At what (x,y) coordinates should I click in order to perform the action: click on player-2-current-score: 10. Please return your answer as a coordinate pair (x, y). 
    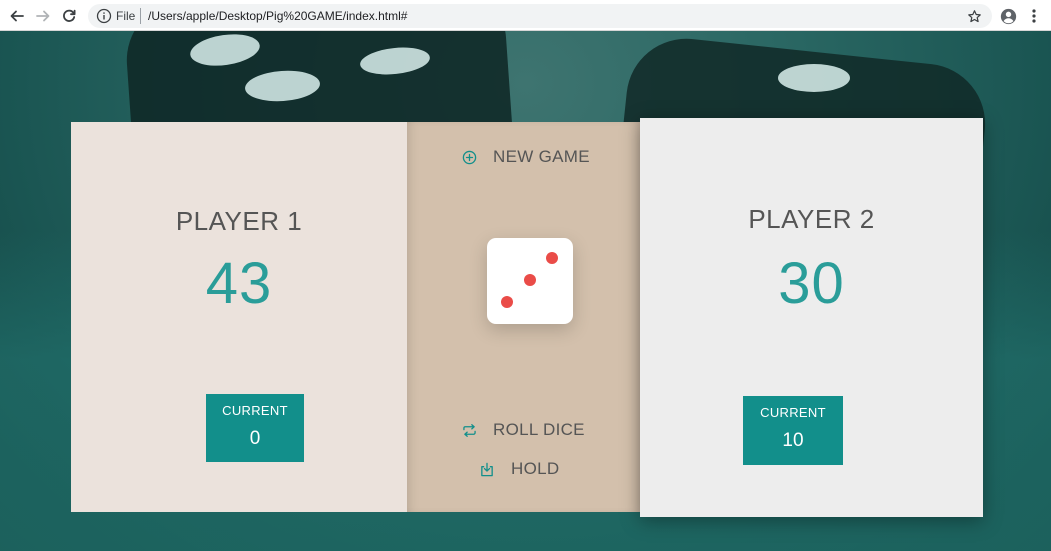
    Looking at the image, I should click on (793, 440).